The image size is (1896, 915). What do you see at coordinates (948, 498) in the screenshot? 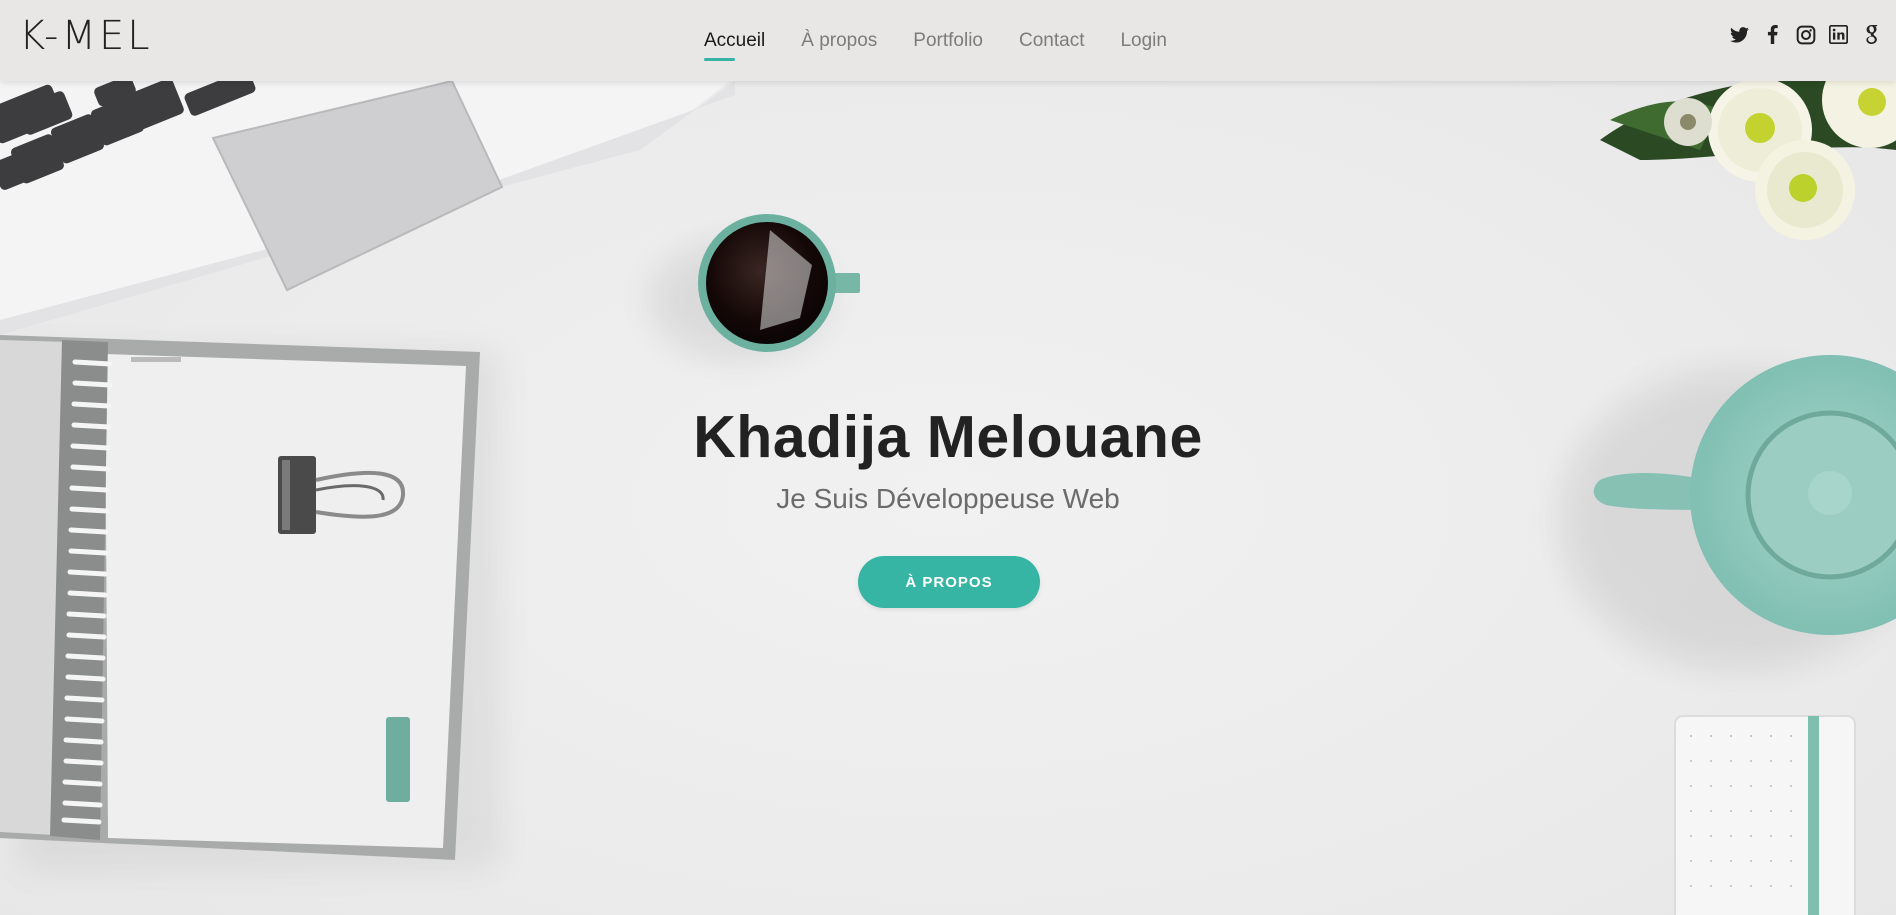
I see `hero-subtitle: Je Suis Développeuse Web` at bounding box center [948, 498].